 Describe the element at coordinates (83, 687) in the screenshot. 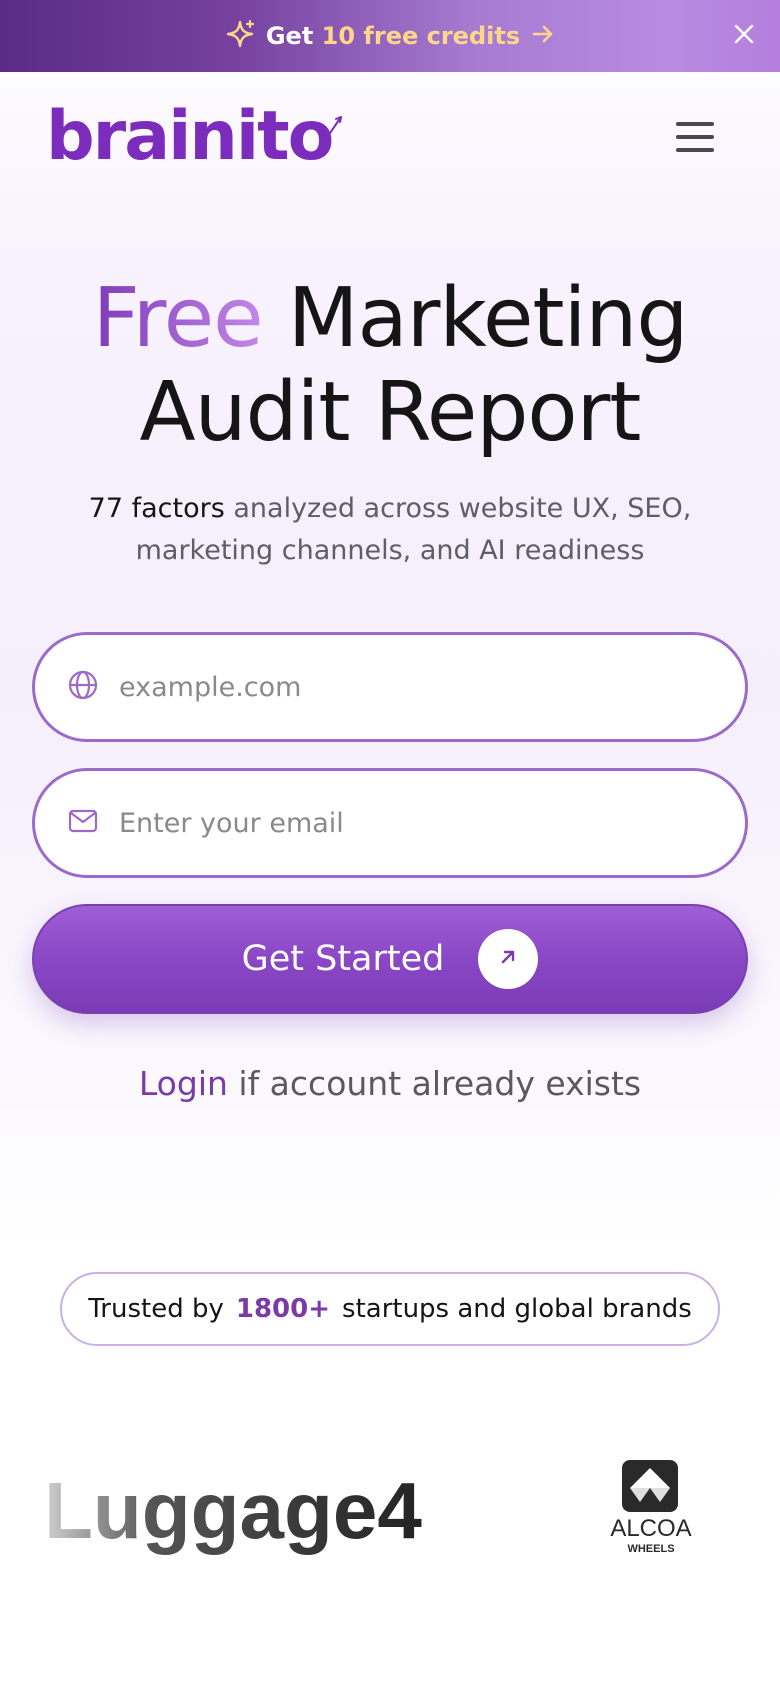

I see `globe-icon` at that location.